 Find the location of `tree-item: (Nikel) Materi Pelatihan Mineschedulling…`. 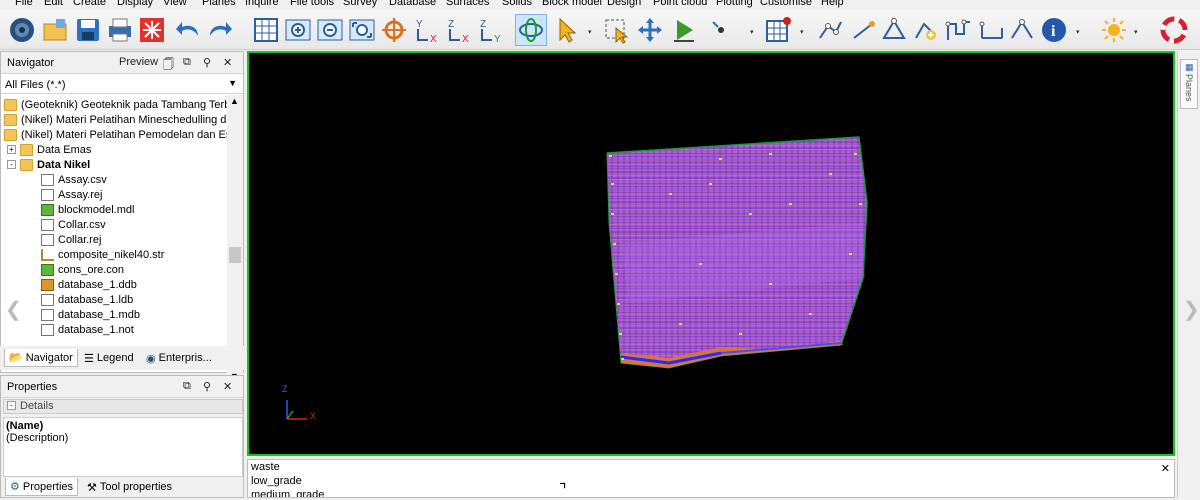

tree-item: (Nikel) Materi Pelatihan Mineschedulling… is located at coordinates (115, 119).